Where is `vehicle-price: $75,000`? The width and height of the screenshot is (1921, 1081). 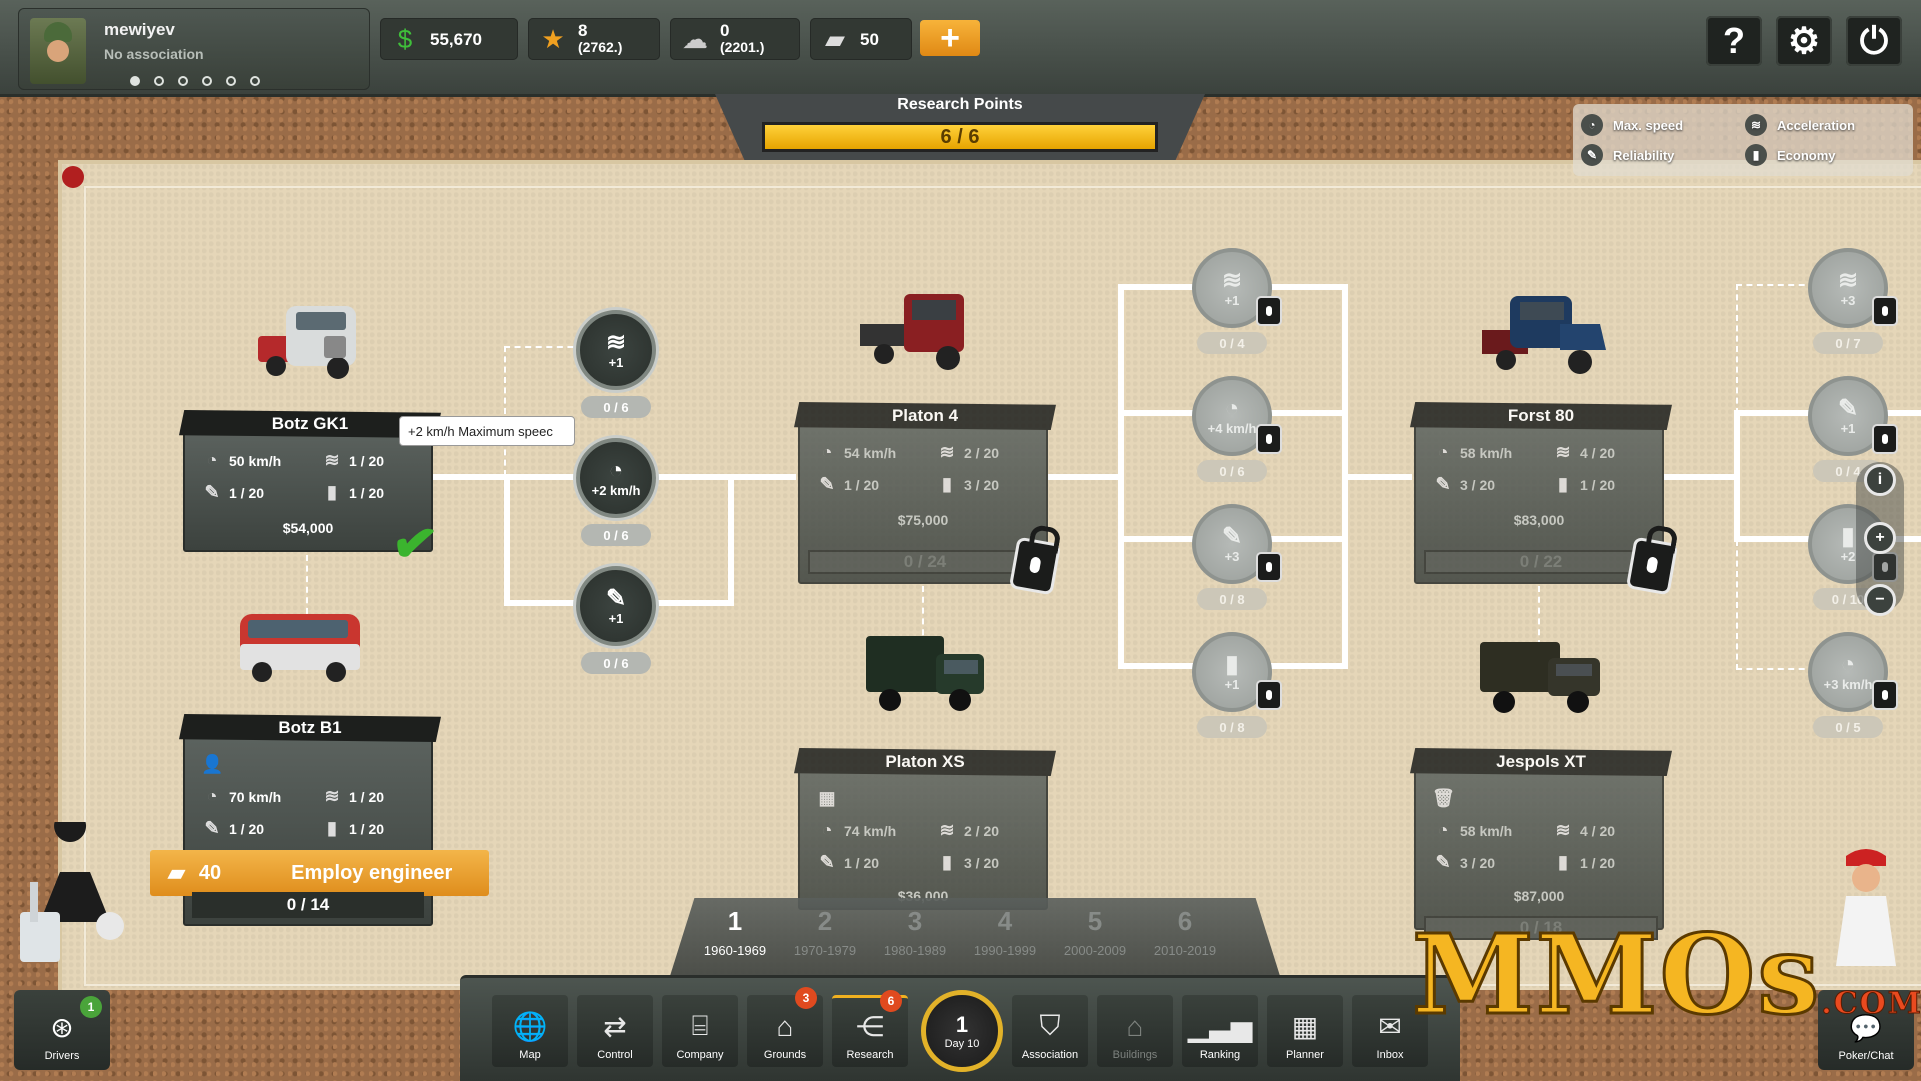 vehicle-price: $75,000 is located at coordinates (923, 520).